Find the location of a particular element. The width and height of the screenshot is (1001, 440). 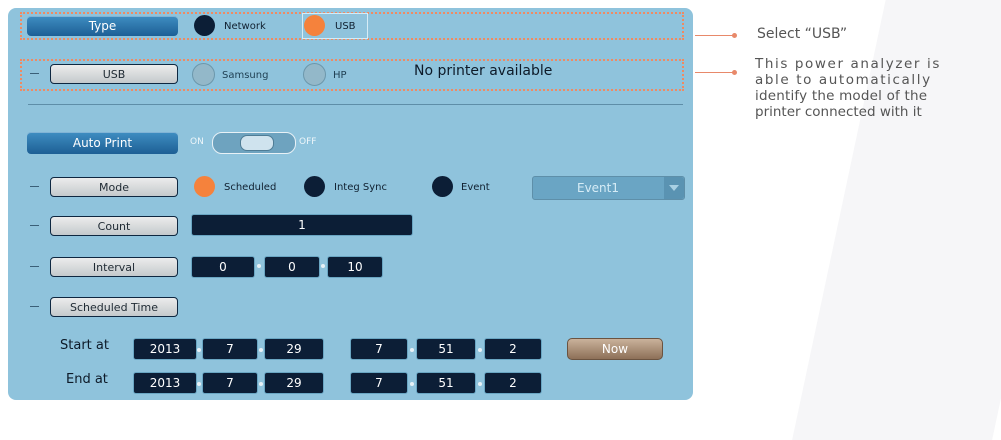

chevron-down-icon is located at coordinates (674, 188).